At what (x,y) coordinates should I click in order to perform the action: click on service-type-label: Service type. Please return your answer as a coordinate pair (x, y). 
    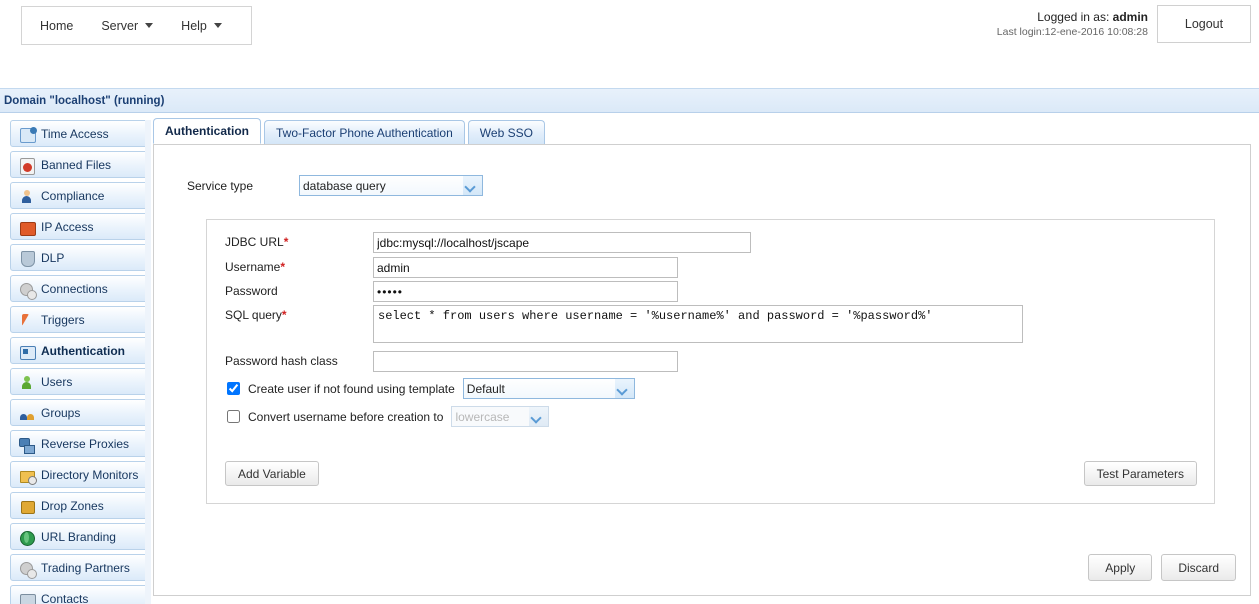
    Looking at the image, I should click on (220, 185).